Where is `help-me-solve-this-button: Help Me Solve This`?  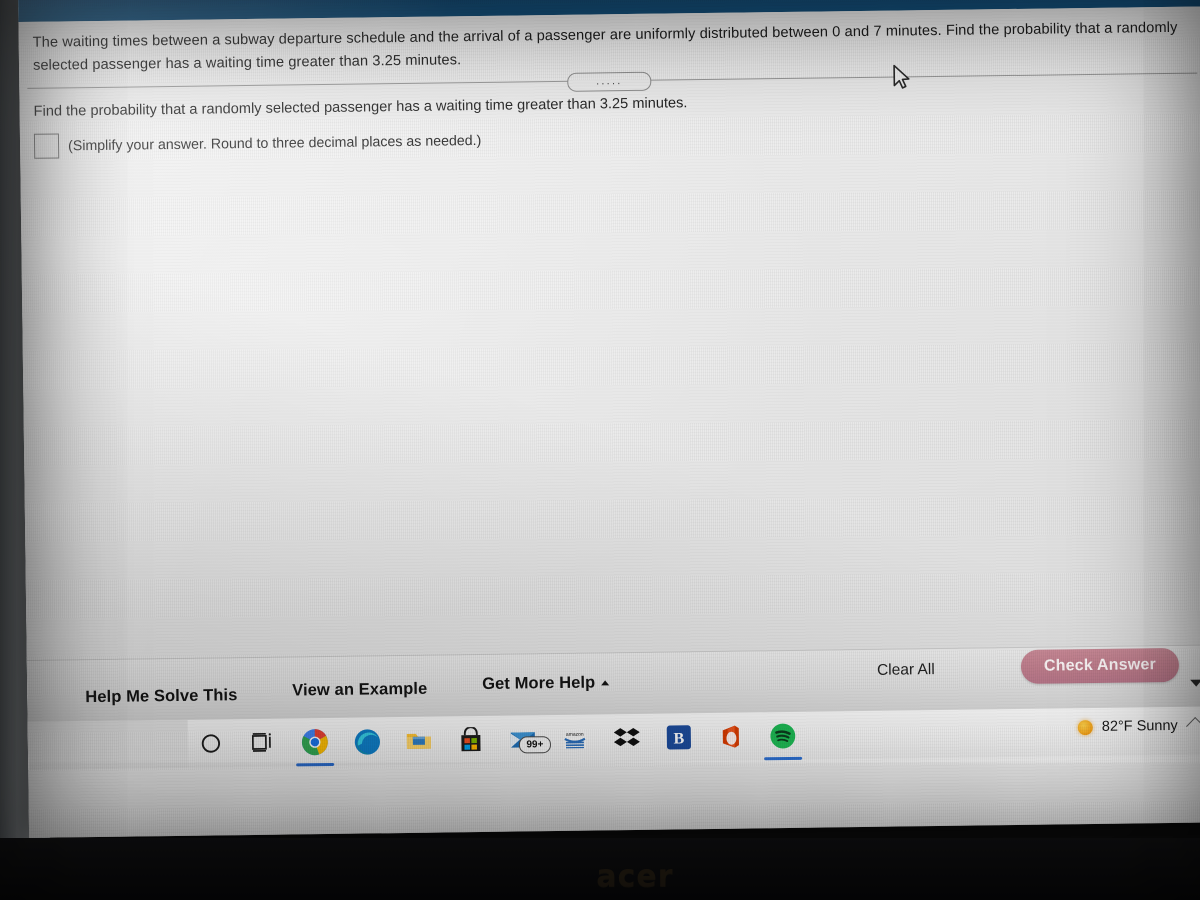
help-me-solve-this-button: Help Me Solve This is located at coordinates (161, 696).